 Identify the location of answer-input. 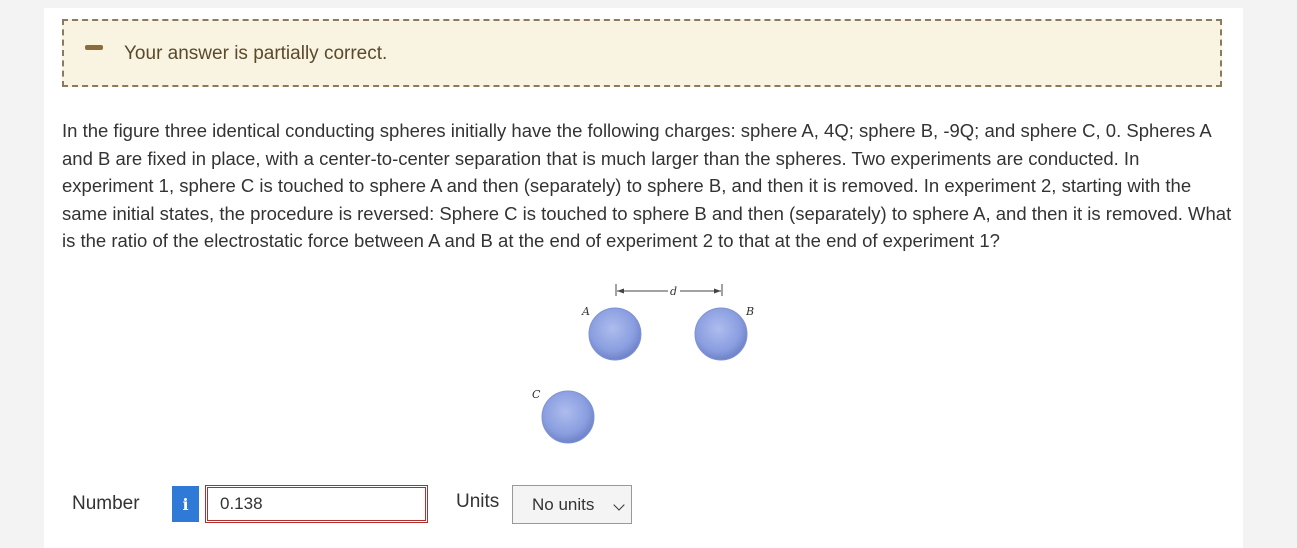
(316, 504).